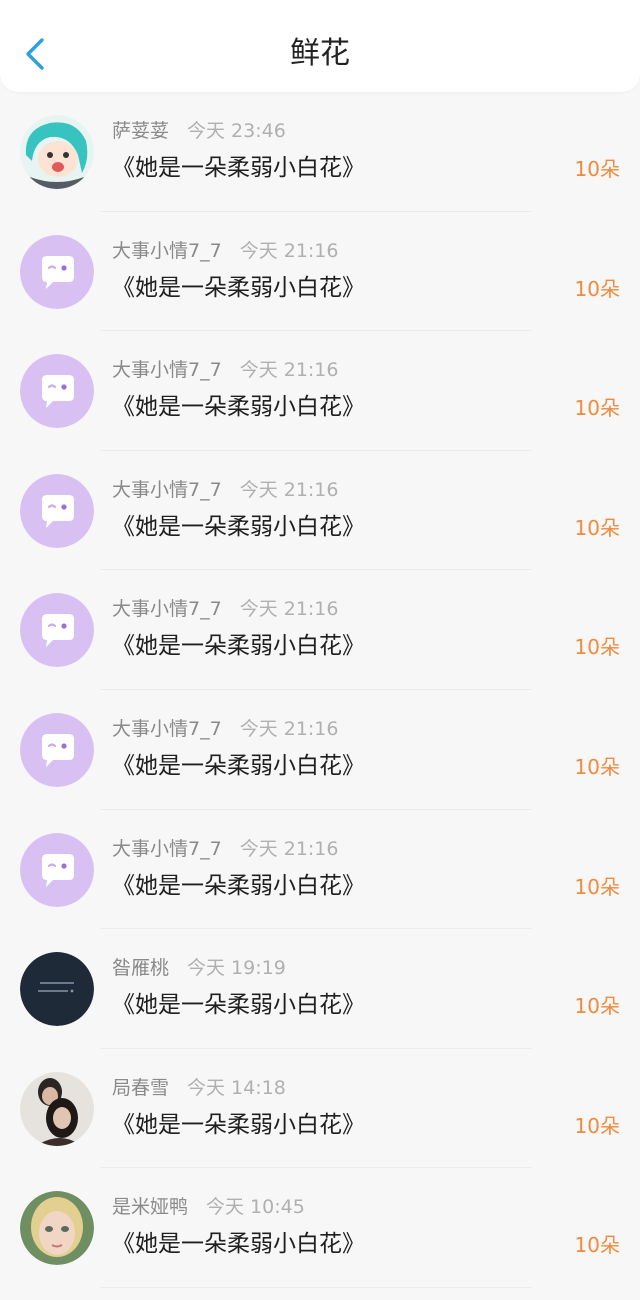 This screenshot has width=640, height=1300. I want to click on timestamp: 今天 23:46, so click(236, 131).